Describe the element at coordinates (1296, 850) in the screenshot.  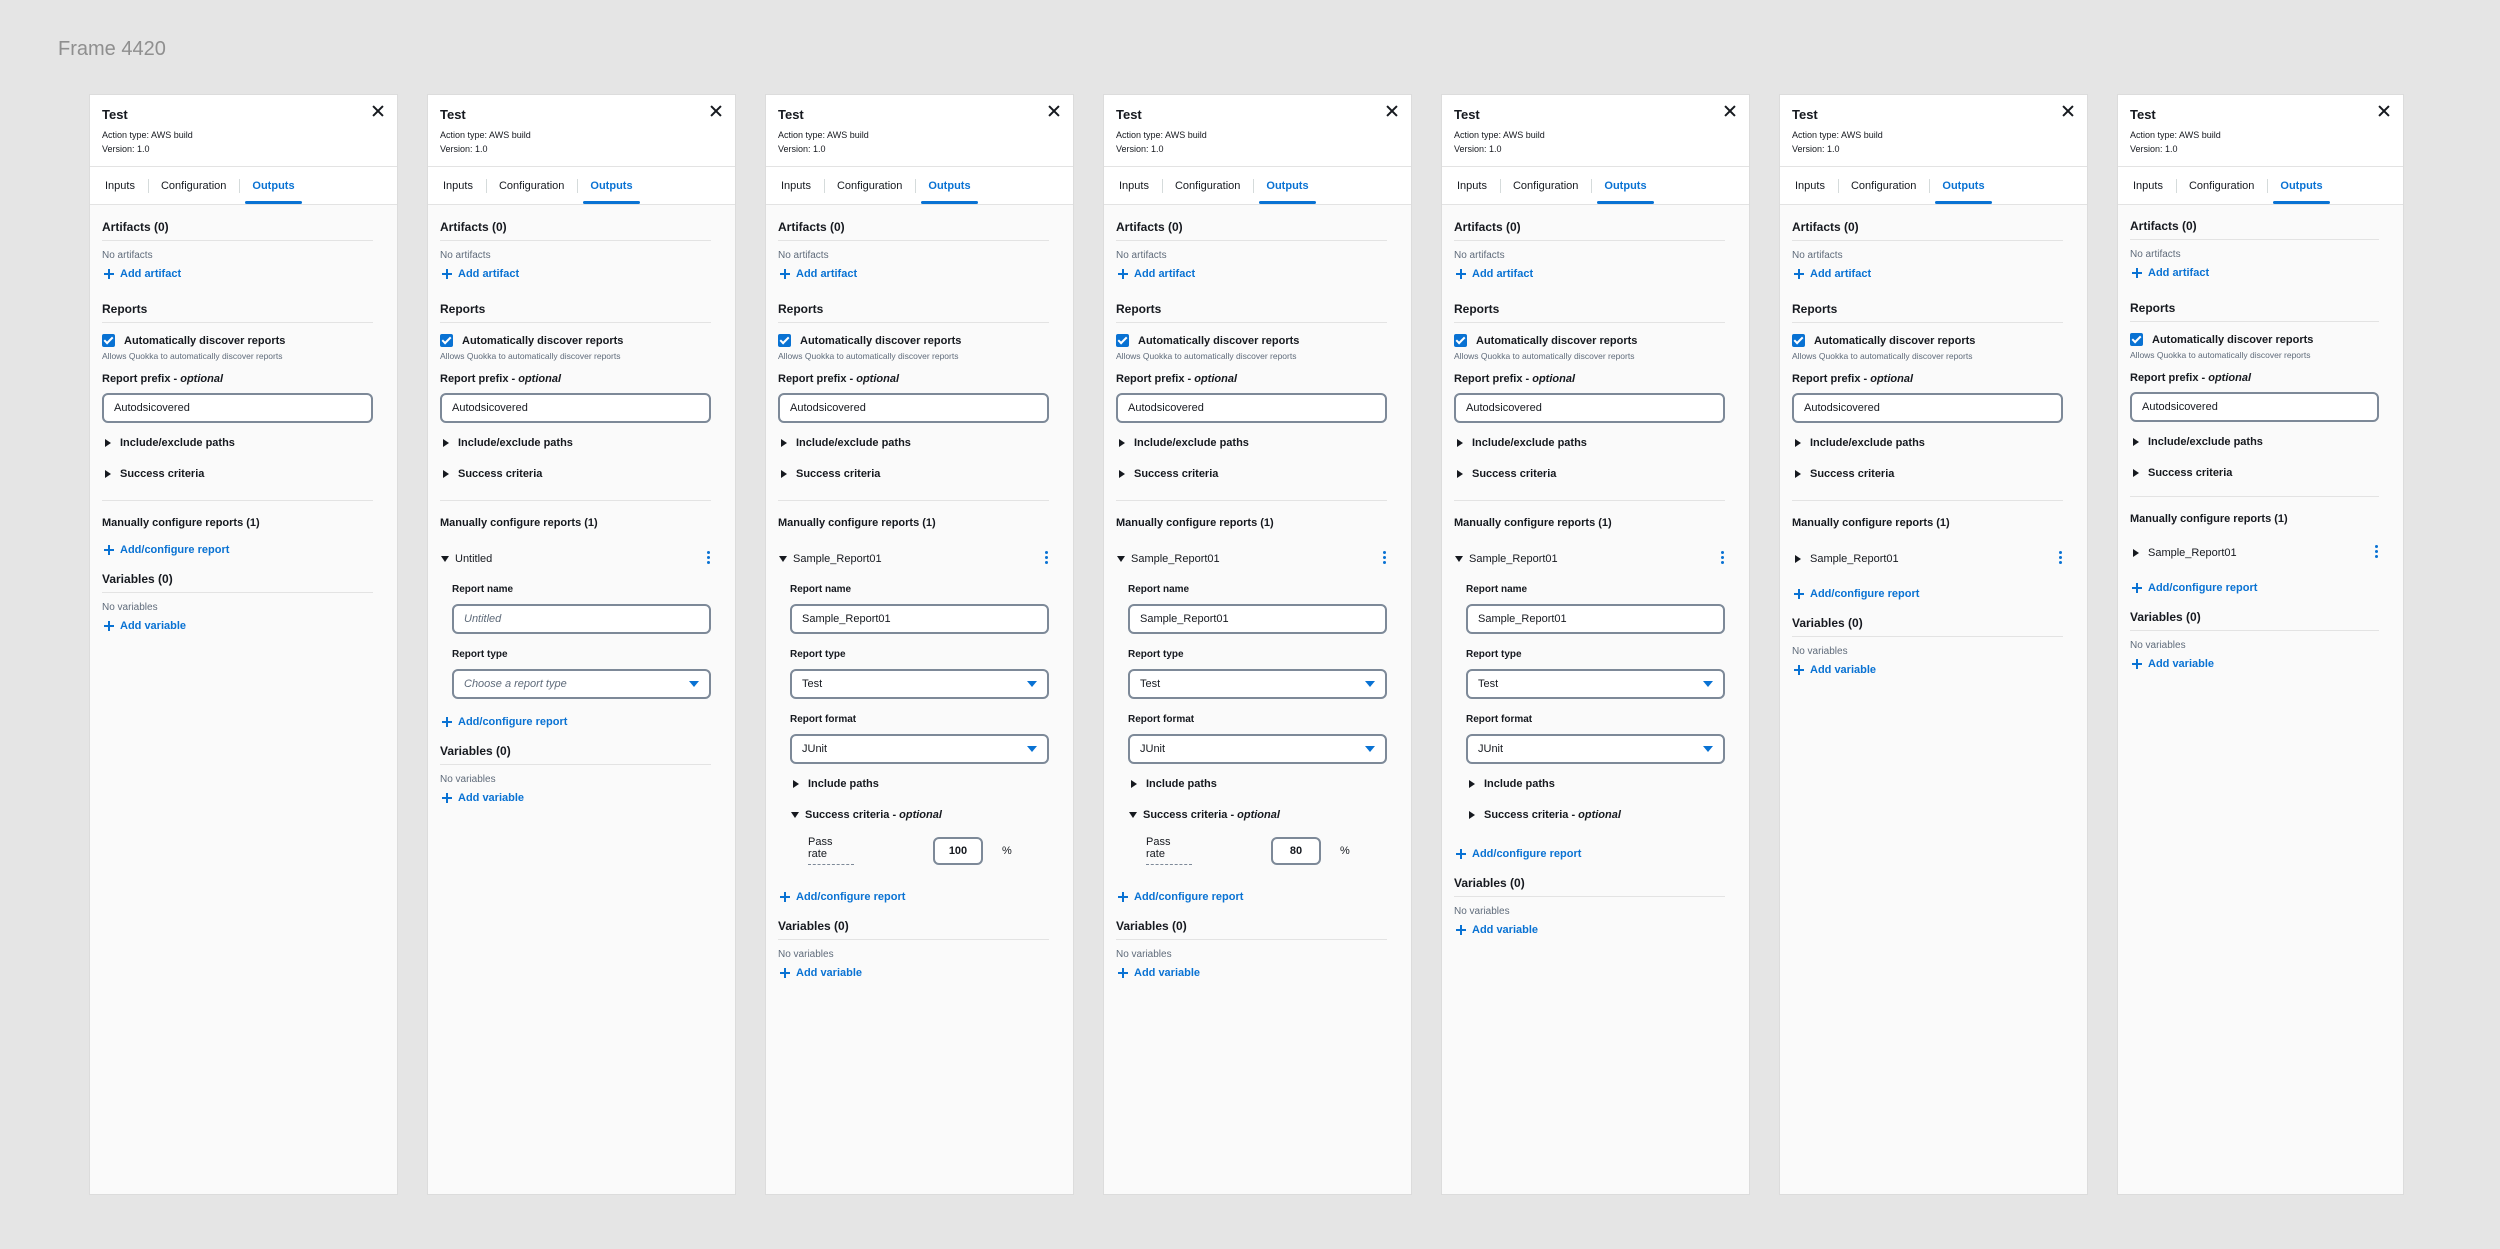
I see `pass-rate-input: 80` at that location.